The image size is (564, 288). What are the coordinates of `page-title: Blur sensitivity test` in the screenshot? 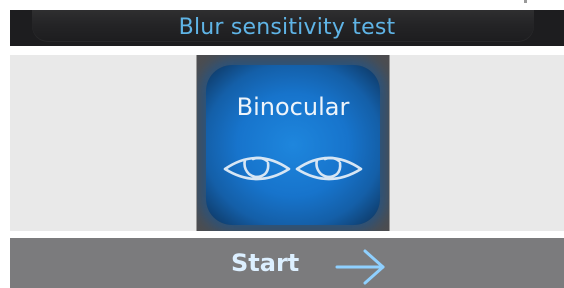 It's located at (287, 27).